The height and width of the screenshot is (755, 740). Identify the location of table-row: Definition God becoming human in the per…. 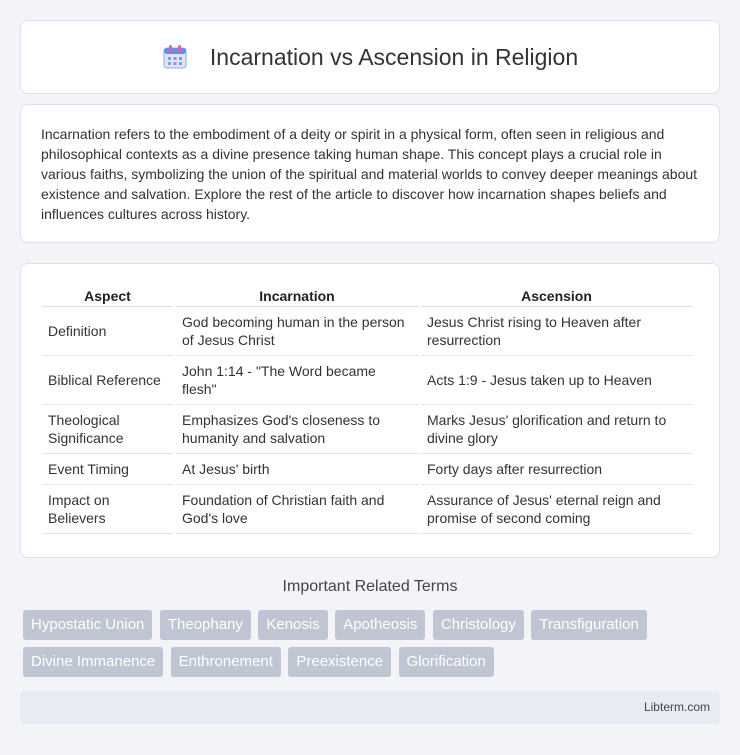
(367, 331).